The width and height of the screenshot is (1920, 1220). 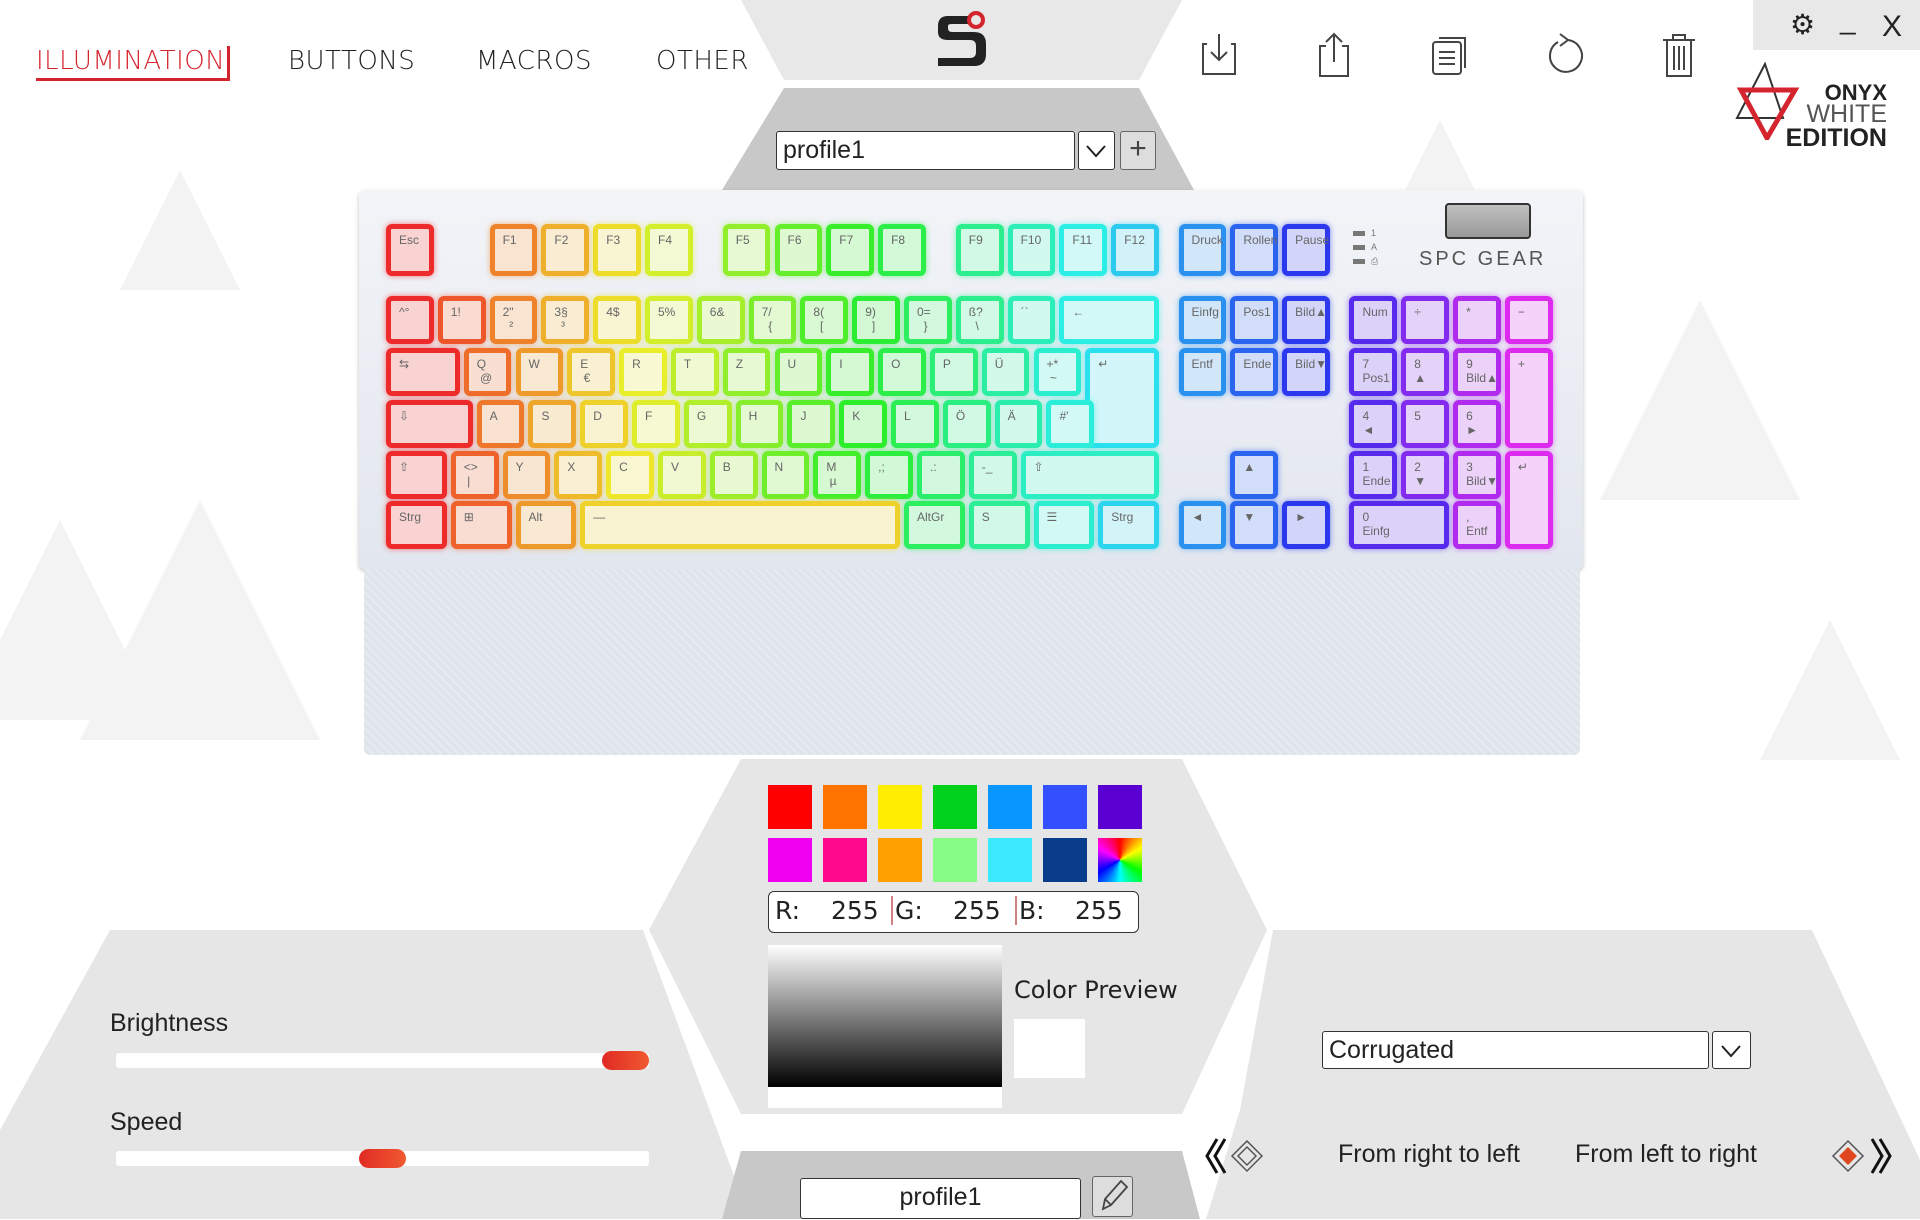 I want to click on r-value: 255, so click(x=855, y=910).